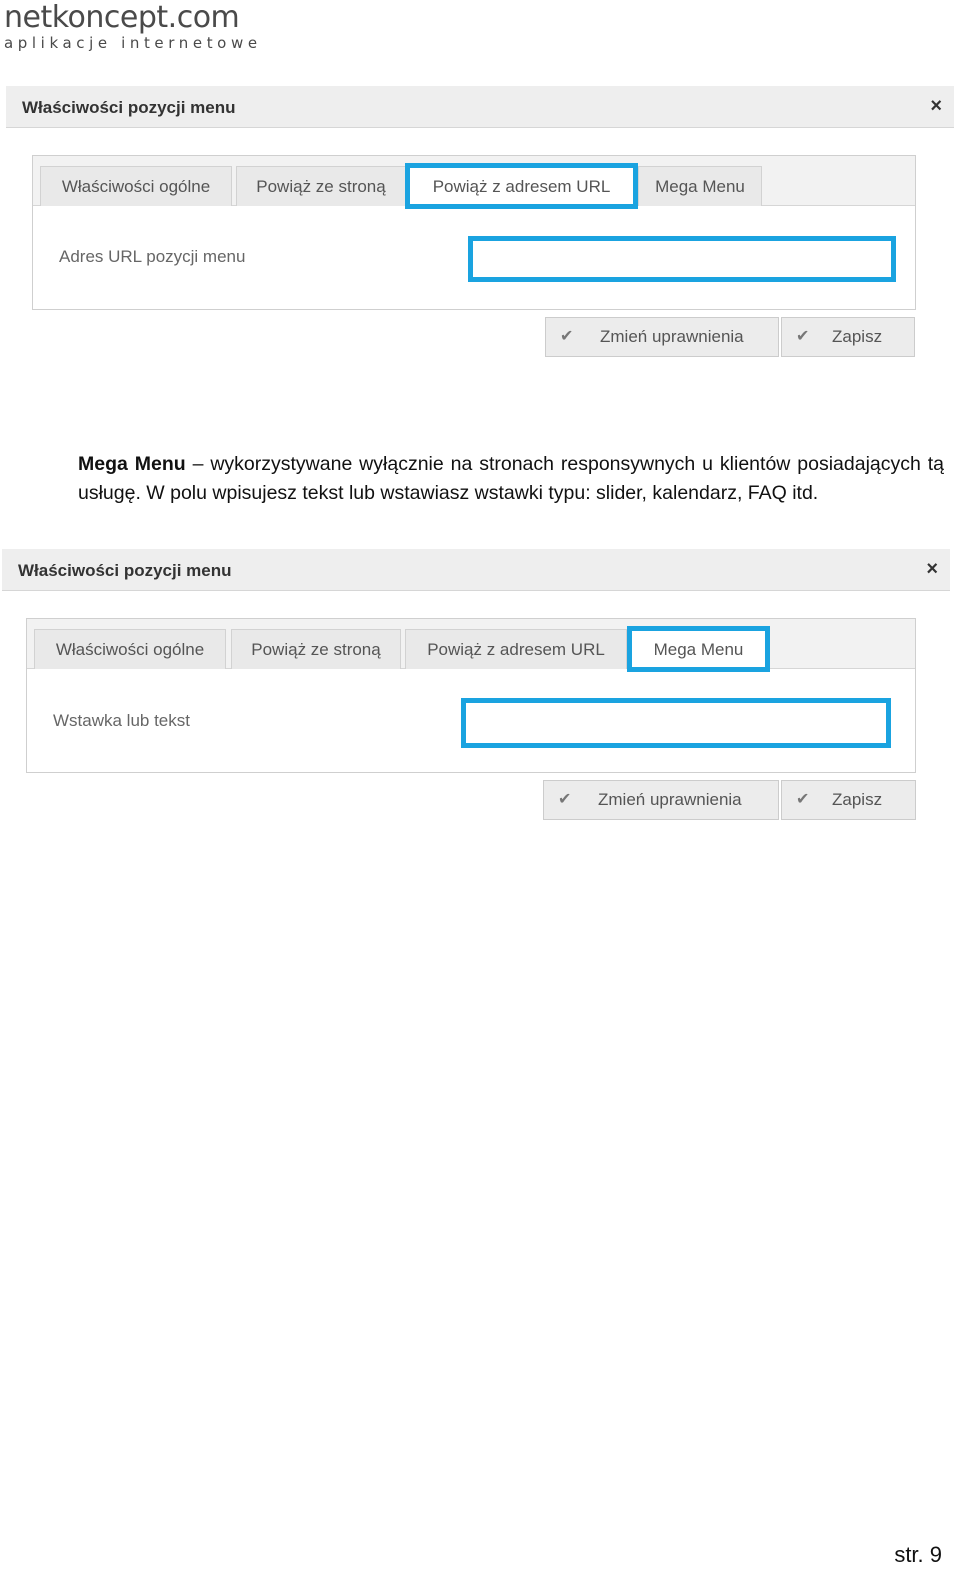 This screenshot has height=1589, width=960. Describe the element at coordinates (132, 464) in the screenshot. I see `description-term: Mega Menu` at that location.